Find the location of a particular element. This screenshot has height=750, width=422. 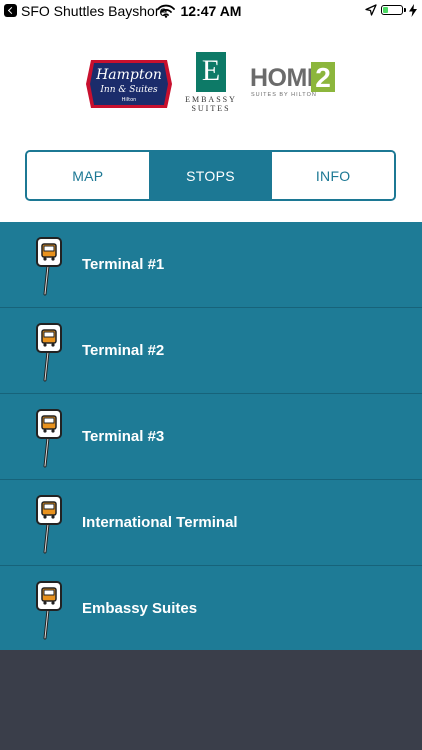

embassy-mark: E is located at coordinates (211, 72).